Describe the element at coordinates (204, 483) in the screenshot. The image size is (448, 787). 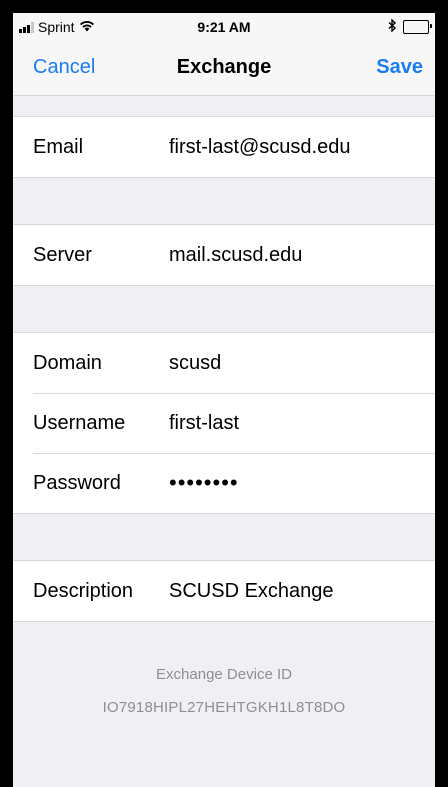
I see `password-field: ••••••••` at that location.